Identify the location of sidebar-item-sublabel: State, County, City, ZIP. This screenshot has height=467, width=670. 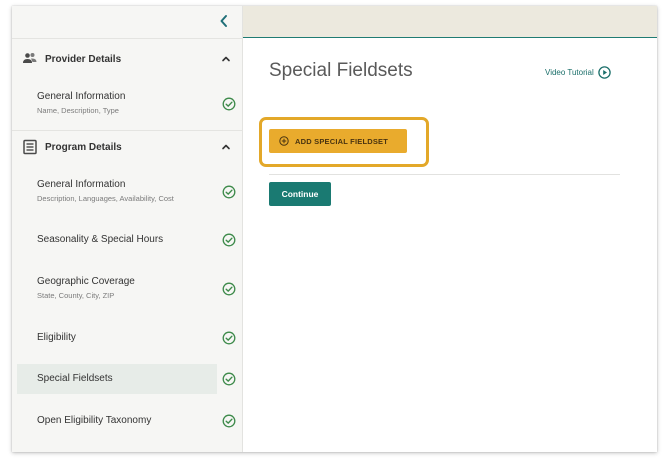
(76, 295).